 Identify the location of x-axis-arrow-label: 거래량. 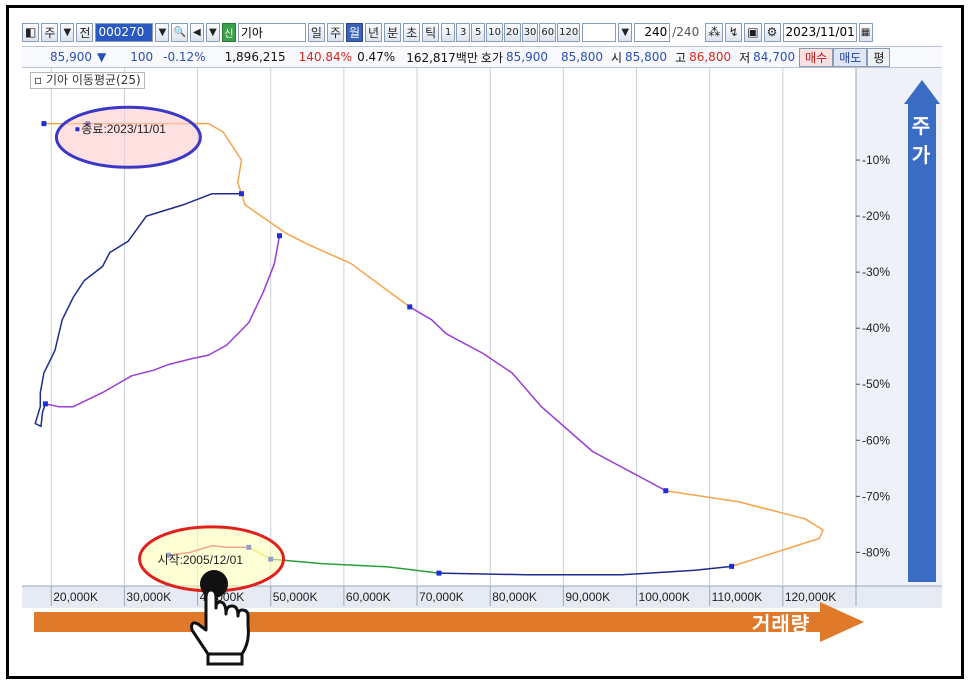
(781, 624).